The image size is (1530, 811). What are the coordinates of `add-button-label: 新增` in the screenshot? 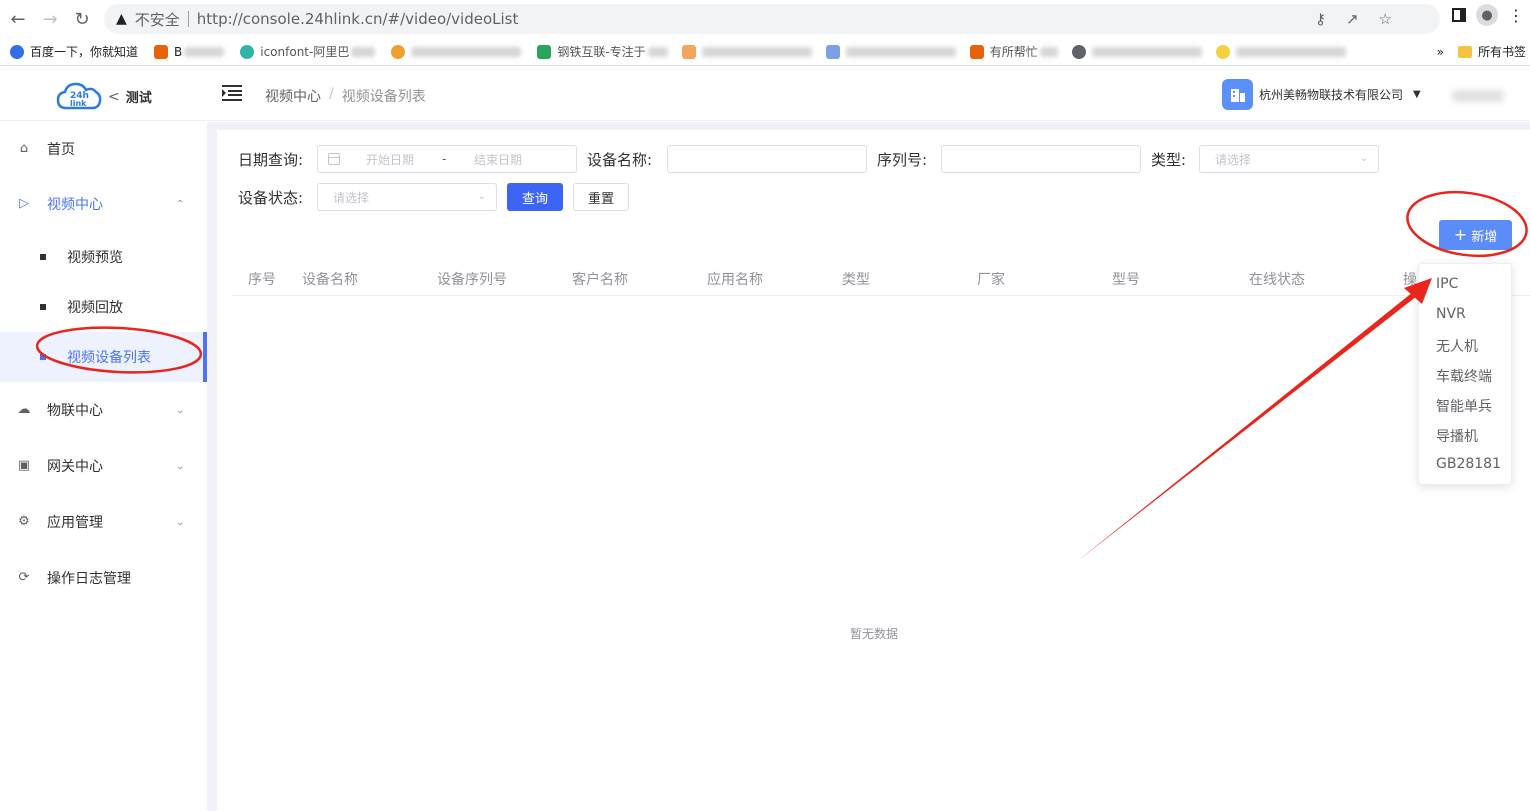 It's located at (1484, 237).